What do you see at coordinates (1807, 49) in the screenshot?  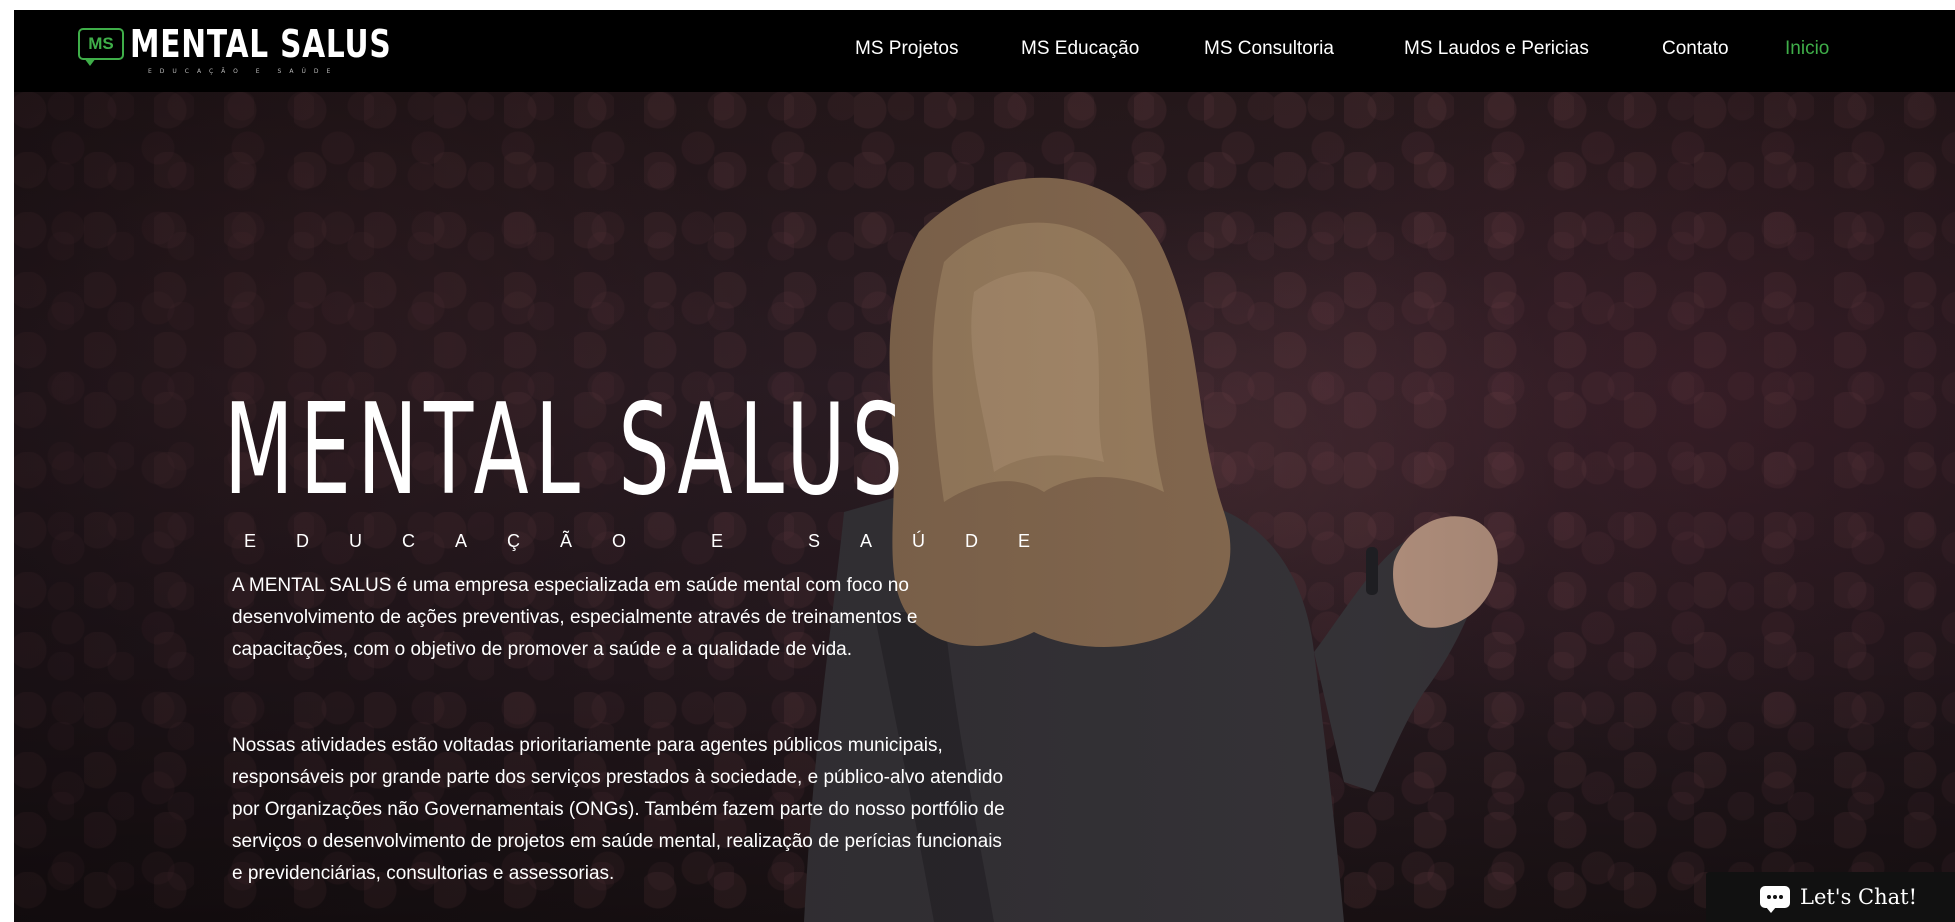 I see `nav-item-inicio: Inicio` at bounding box center [1807, 49].